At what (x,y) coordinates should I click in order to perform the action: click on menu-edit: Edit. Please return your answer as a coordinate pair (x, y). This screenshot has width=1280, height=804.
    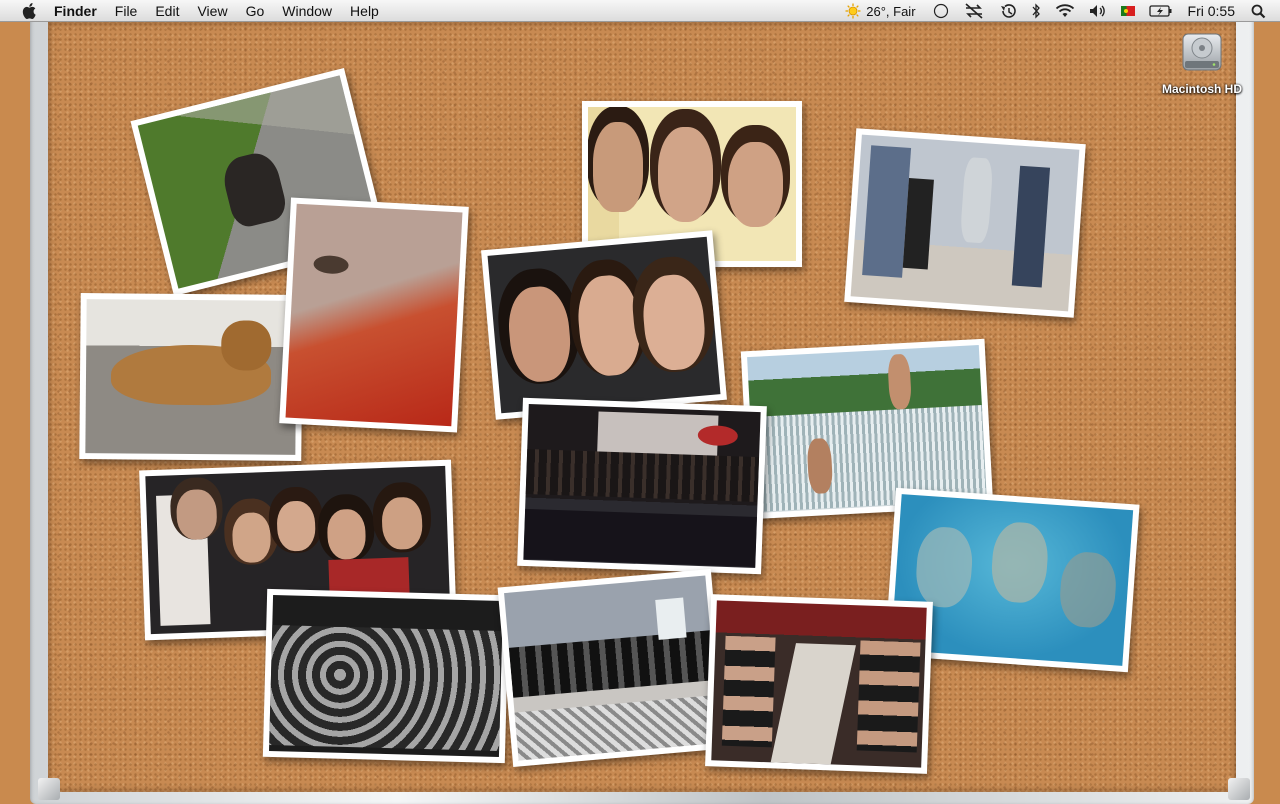
    Looking at the image, I should click on (167, 11).